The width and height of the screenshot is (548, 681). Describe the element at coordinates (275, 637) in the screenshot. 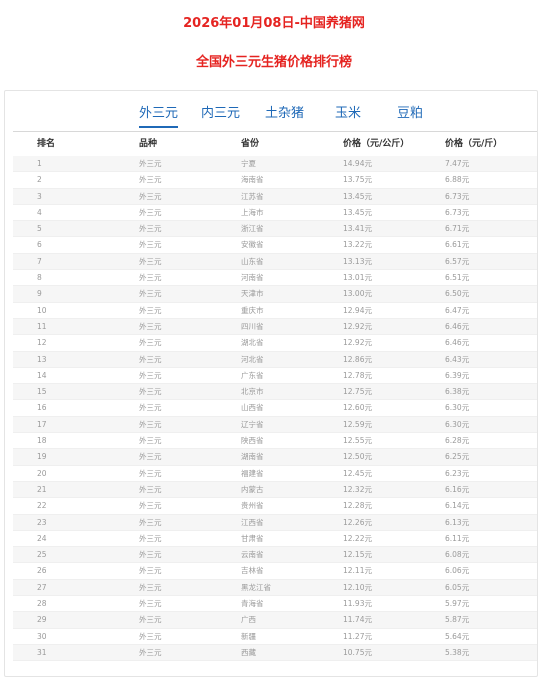

I see `table-row: 30 外三元 新疆 11.27元 5.64元` at that location.